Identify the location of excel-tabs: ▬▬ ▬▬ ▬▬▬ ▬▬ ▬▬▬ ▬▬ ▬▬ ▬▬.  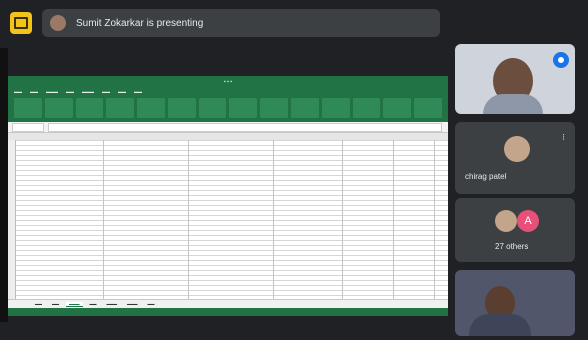
(78, 91).